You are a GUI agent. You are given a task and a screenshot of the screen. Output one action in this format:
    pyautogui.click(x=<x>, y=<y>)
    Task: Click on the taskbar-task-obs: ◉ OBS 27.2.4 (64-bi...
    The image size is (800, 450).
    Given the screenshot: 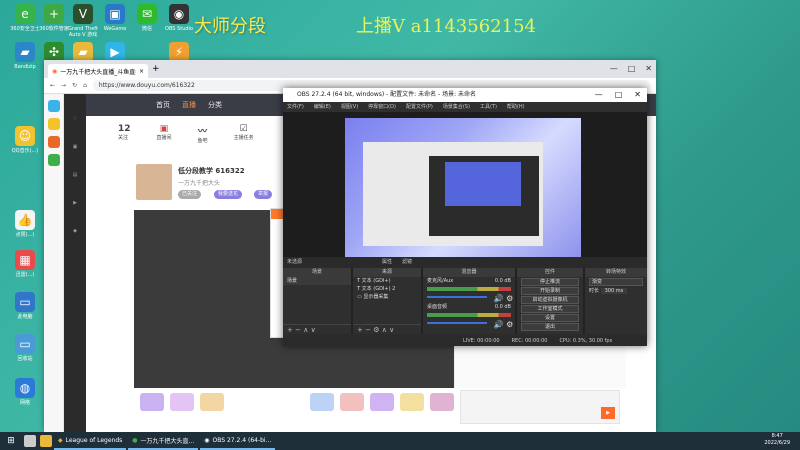 What is the action you would take?
    pyautogui.click(x=238, y=441)
    